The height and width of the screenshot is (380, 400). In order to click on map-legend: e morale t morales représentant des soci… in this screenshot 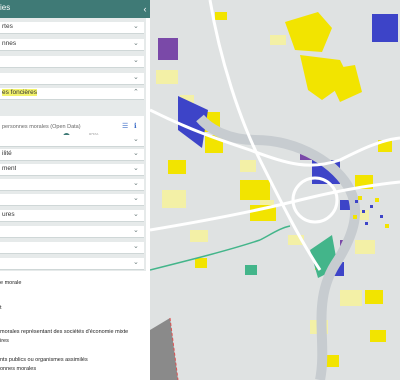, I will do `click(75, 327)`.